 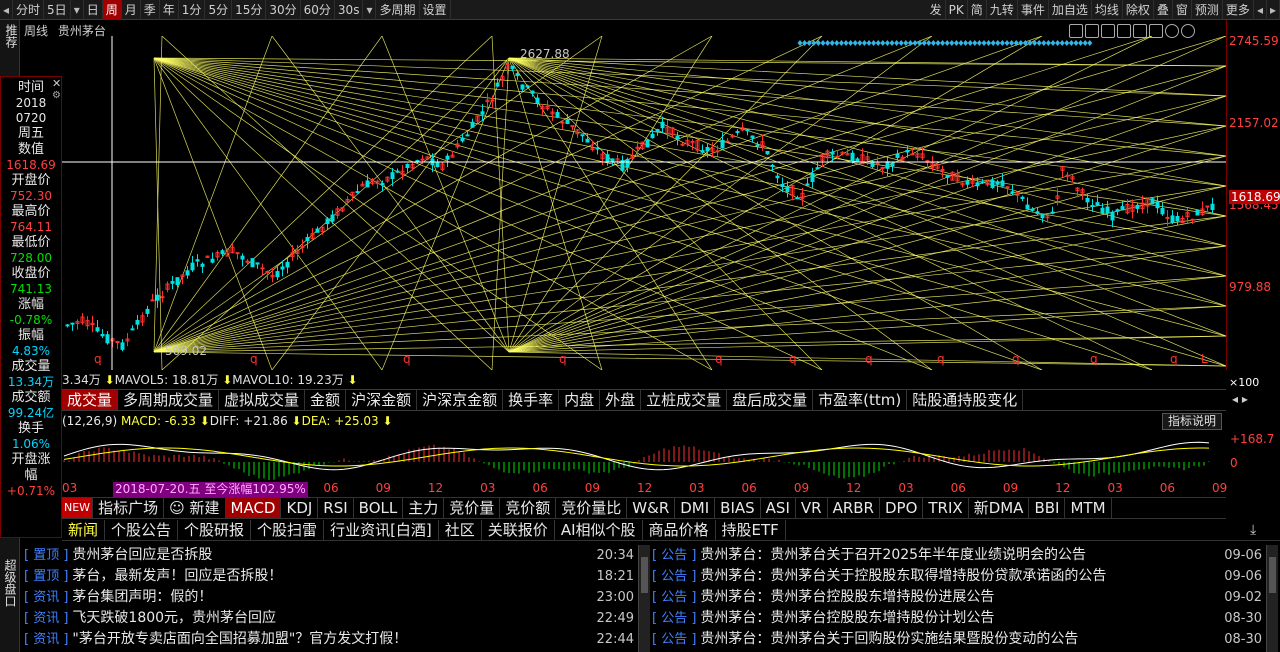 I want to click on tab-pe-ttm: 市盈率(ttm), so click(x=860, y=400).